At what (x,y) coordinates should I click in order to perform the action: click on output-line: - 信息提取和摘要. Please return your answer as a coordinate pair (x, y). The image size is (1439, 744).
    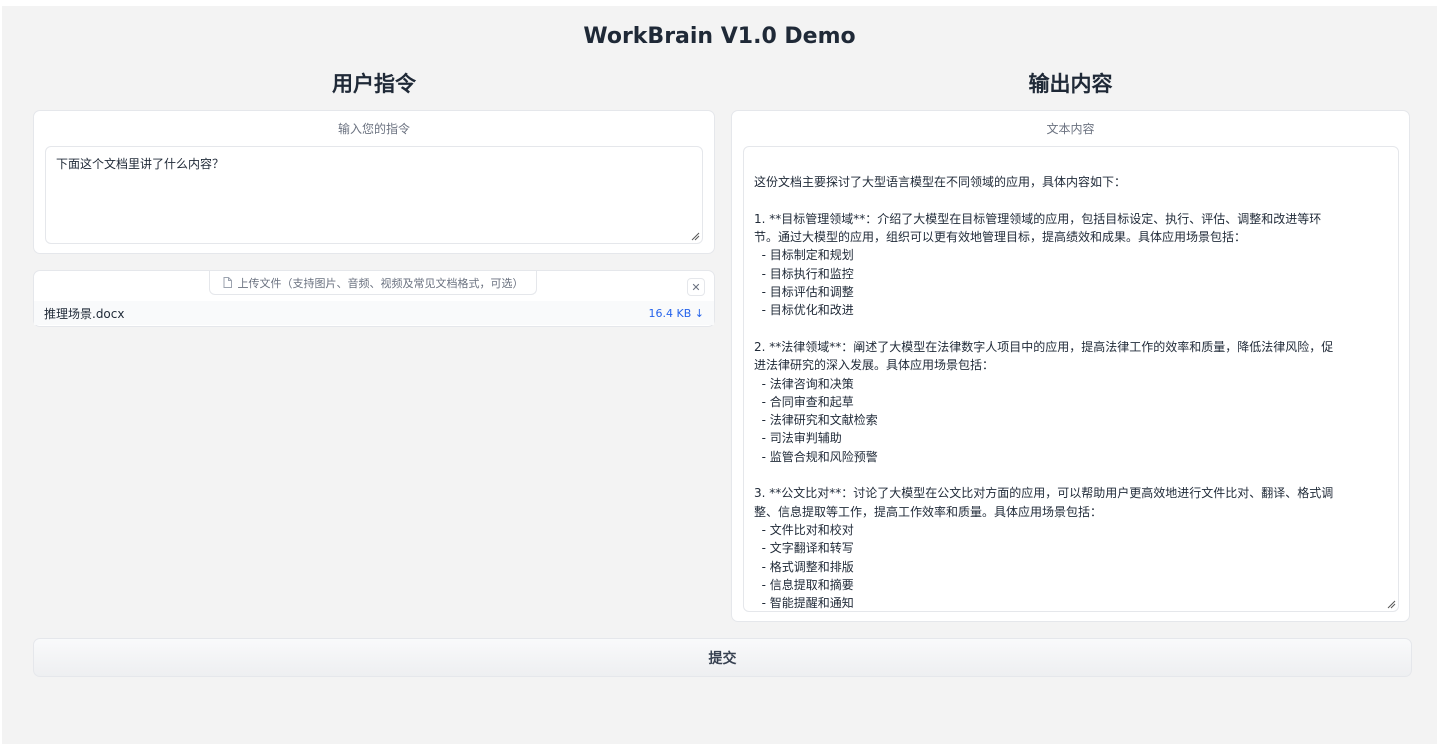
    Looking at the image, I should click on (804, 584).